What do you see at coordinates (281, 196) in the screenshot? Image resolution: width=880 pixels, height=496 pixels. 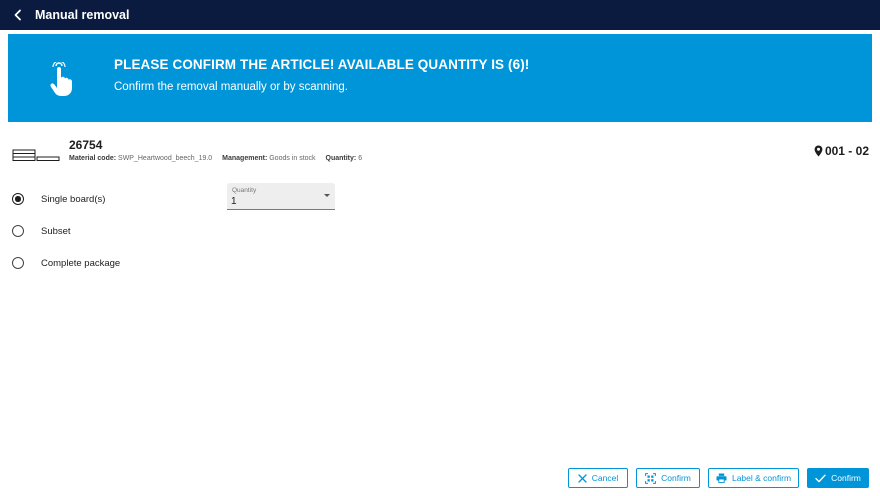 I see `quantity-select: Quantity 1` at bounding box center [281, 196].